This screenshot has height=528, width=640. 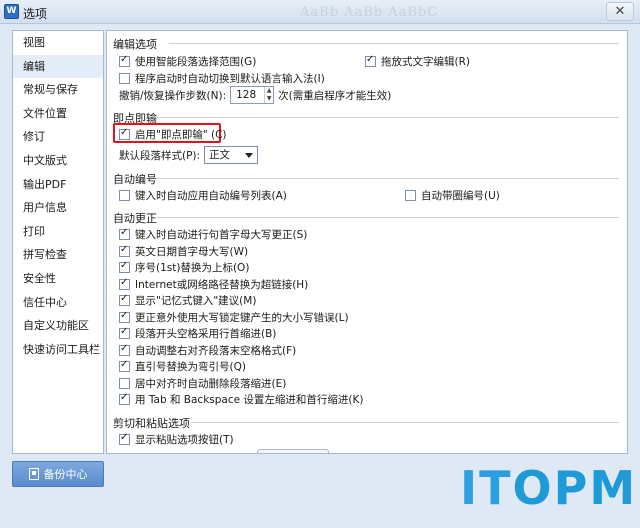 I want to click on sidebar-item-general-save: 常规与保存, so click(x=58, y=90).